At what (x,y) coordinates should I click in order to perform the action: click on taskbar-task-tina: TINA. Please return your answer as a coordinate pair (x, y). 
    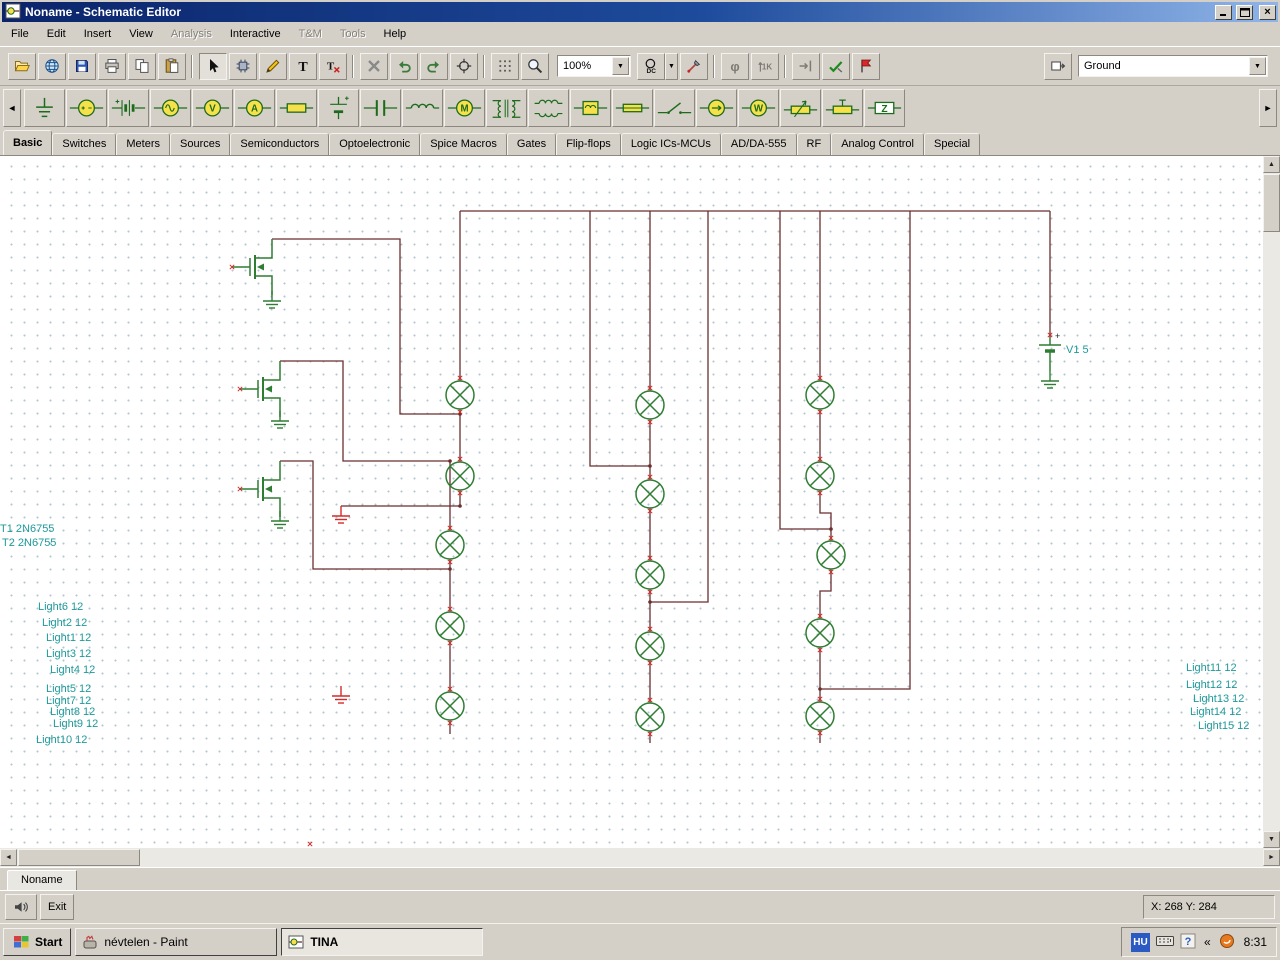
    Looking at the image, I should click on (382, 942).